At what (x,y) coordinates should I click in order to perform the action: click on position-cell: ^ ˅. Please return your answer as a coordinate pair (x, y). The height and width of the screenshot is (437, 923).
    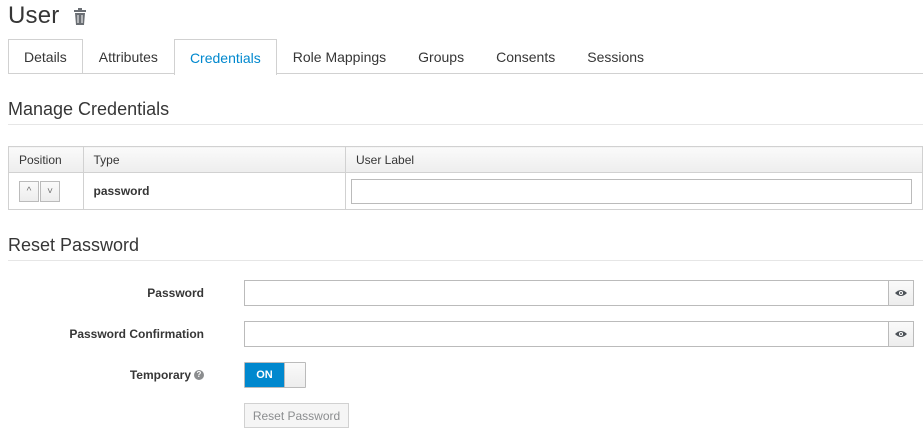
    Looking at the image, I should click on (46, 191).